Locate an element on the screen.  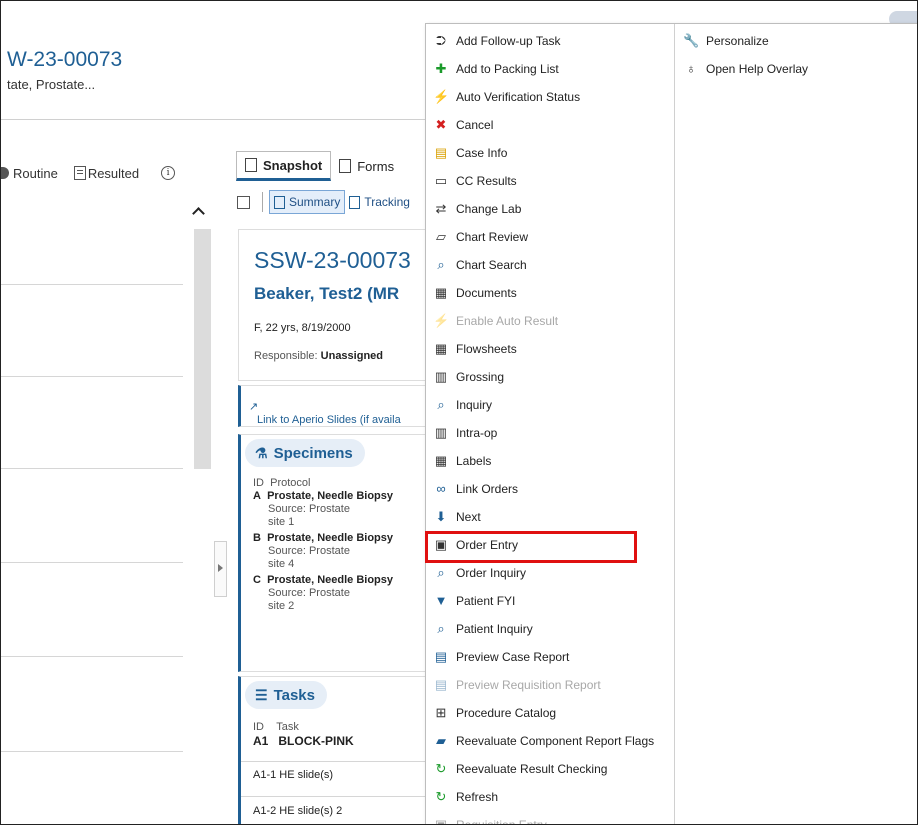
highlight-box is located at coordinates (531, 547).